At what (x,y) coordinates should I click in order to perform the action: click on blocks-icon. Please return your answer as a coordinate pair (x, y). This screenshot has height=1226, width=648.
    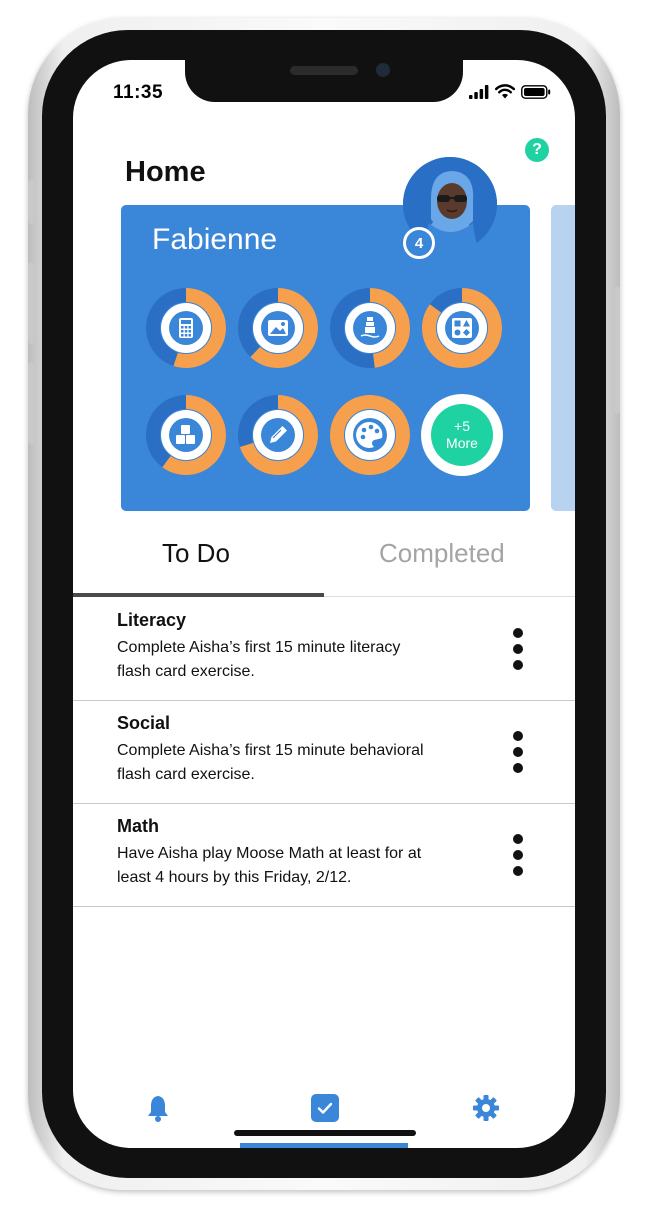
    Looking at the image, I should click on (186, 435).